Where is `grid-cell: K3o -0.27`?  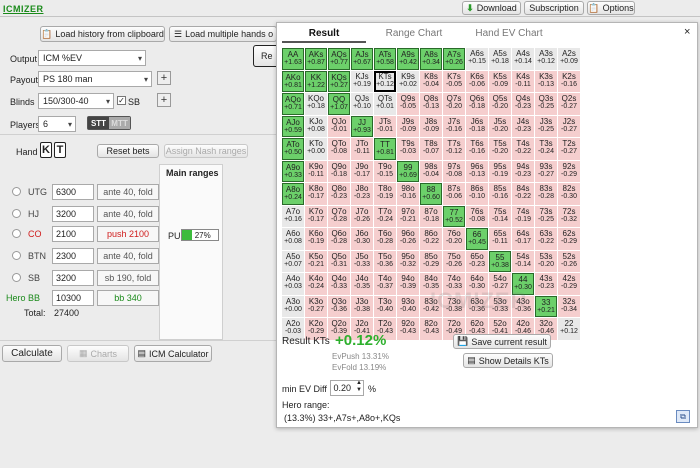
grid-cell: K3o -0.27 is located at coordinates (316, 306).